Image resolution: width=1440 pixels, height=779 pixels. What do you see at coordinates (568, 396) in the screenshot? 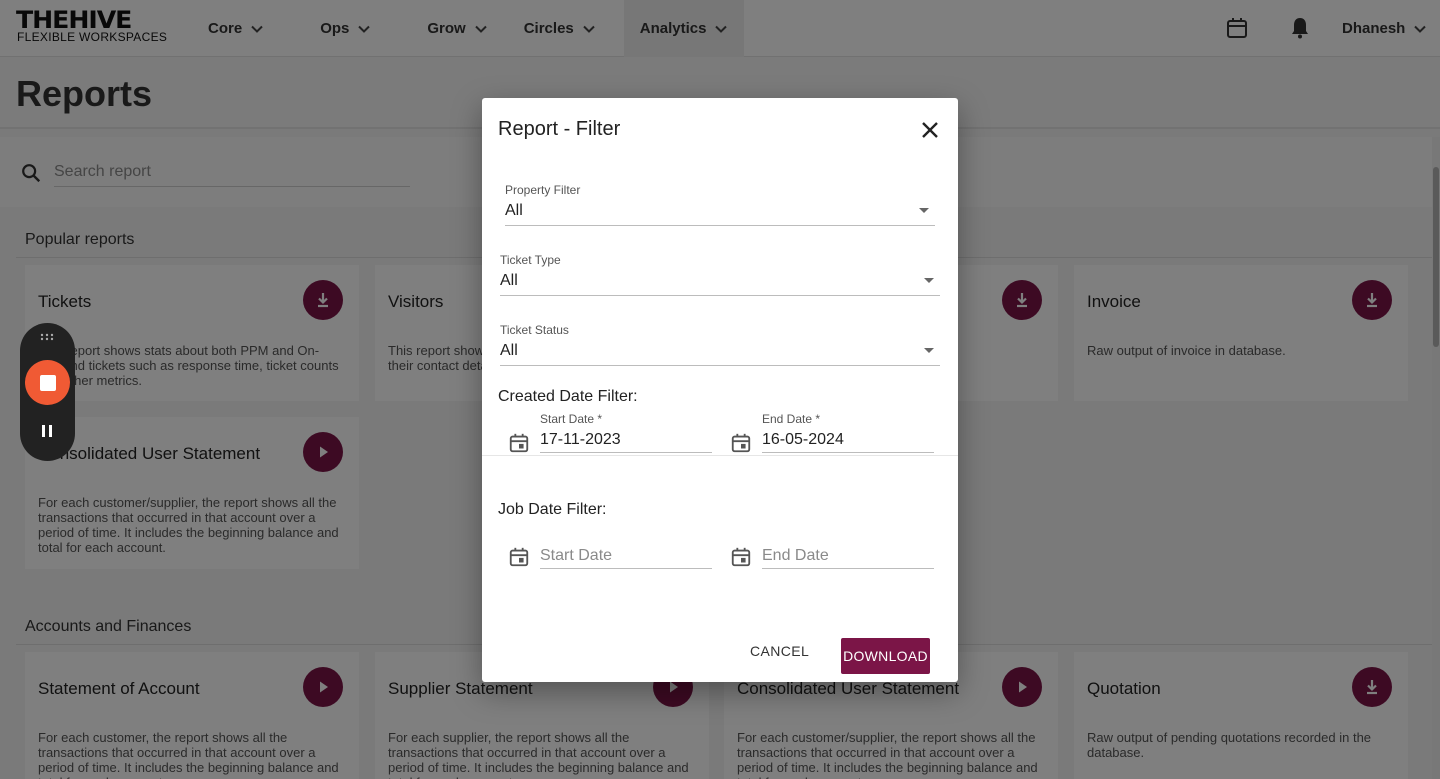
I see `created-date-heading: Created Date Filter:` at bounding box center [568, 396].